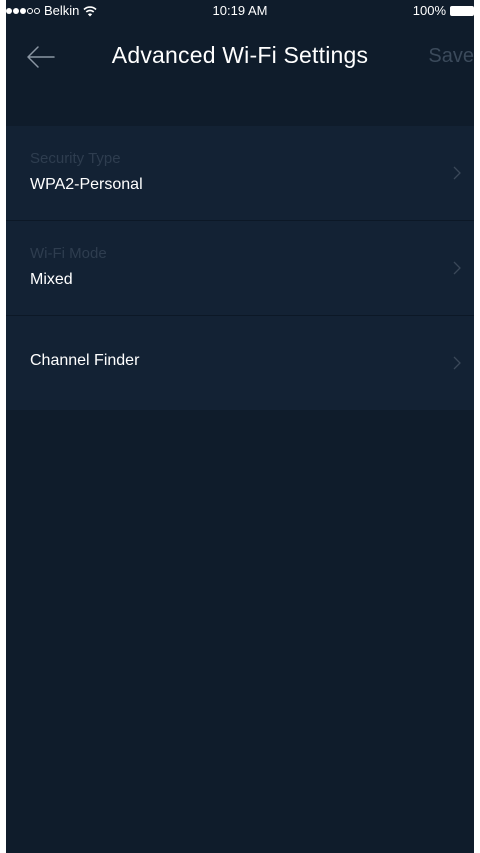 The width and height of the screenshot is (480, 853). I want to click on save-button: Save, so click(451, 56).